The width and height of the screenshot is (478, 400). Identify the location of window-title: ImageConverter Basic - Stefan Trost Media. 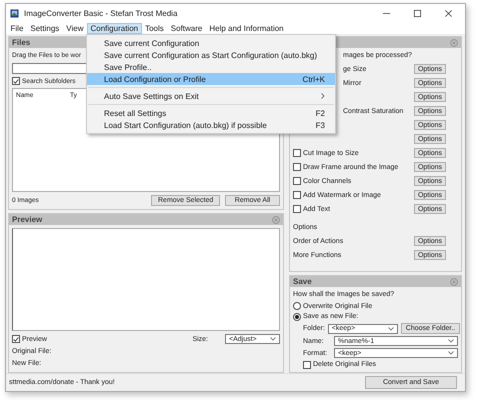
(101, 13).